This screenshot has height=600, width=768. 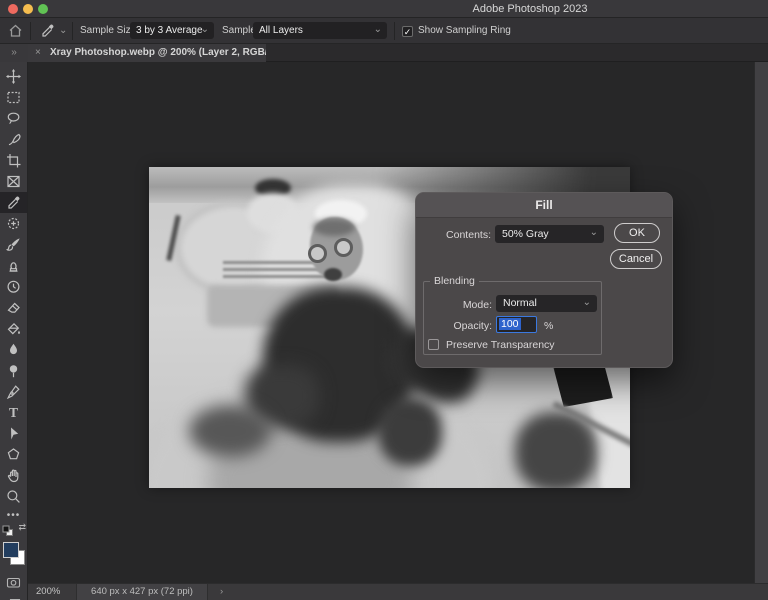 I want to click on eraser-tool, so click(x=13, y=307).